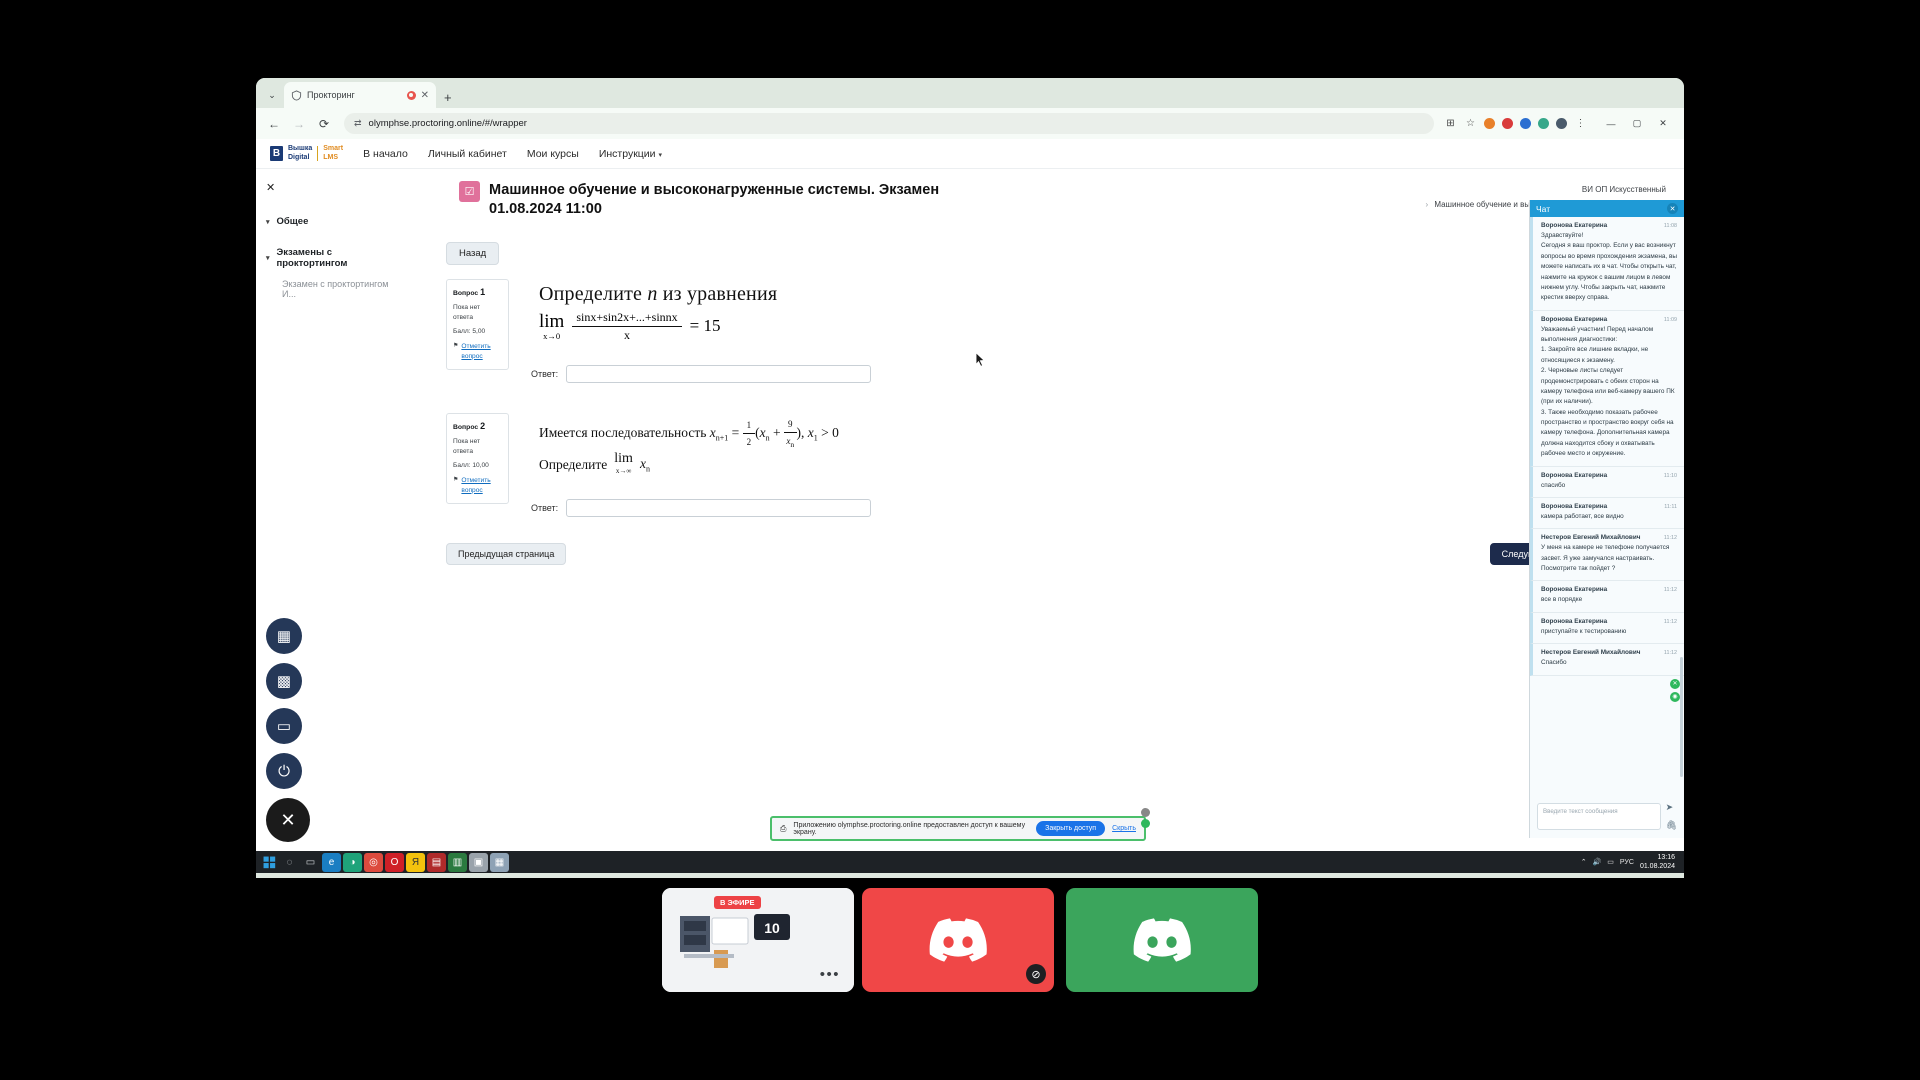 Image resolution: width=1920 pixels, height=1080 pixels. Describe the element at coordinates (299, 157) in the screenshot. I see `brand-line2: Digital` at that location.